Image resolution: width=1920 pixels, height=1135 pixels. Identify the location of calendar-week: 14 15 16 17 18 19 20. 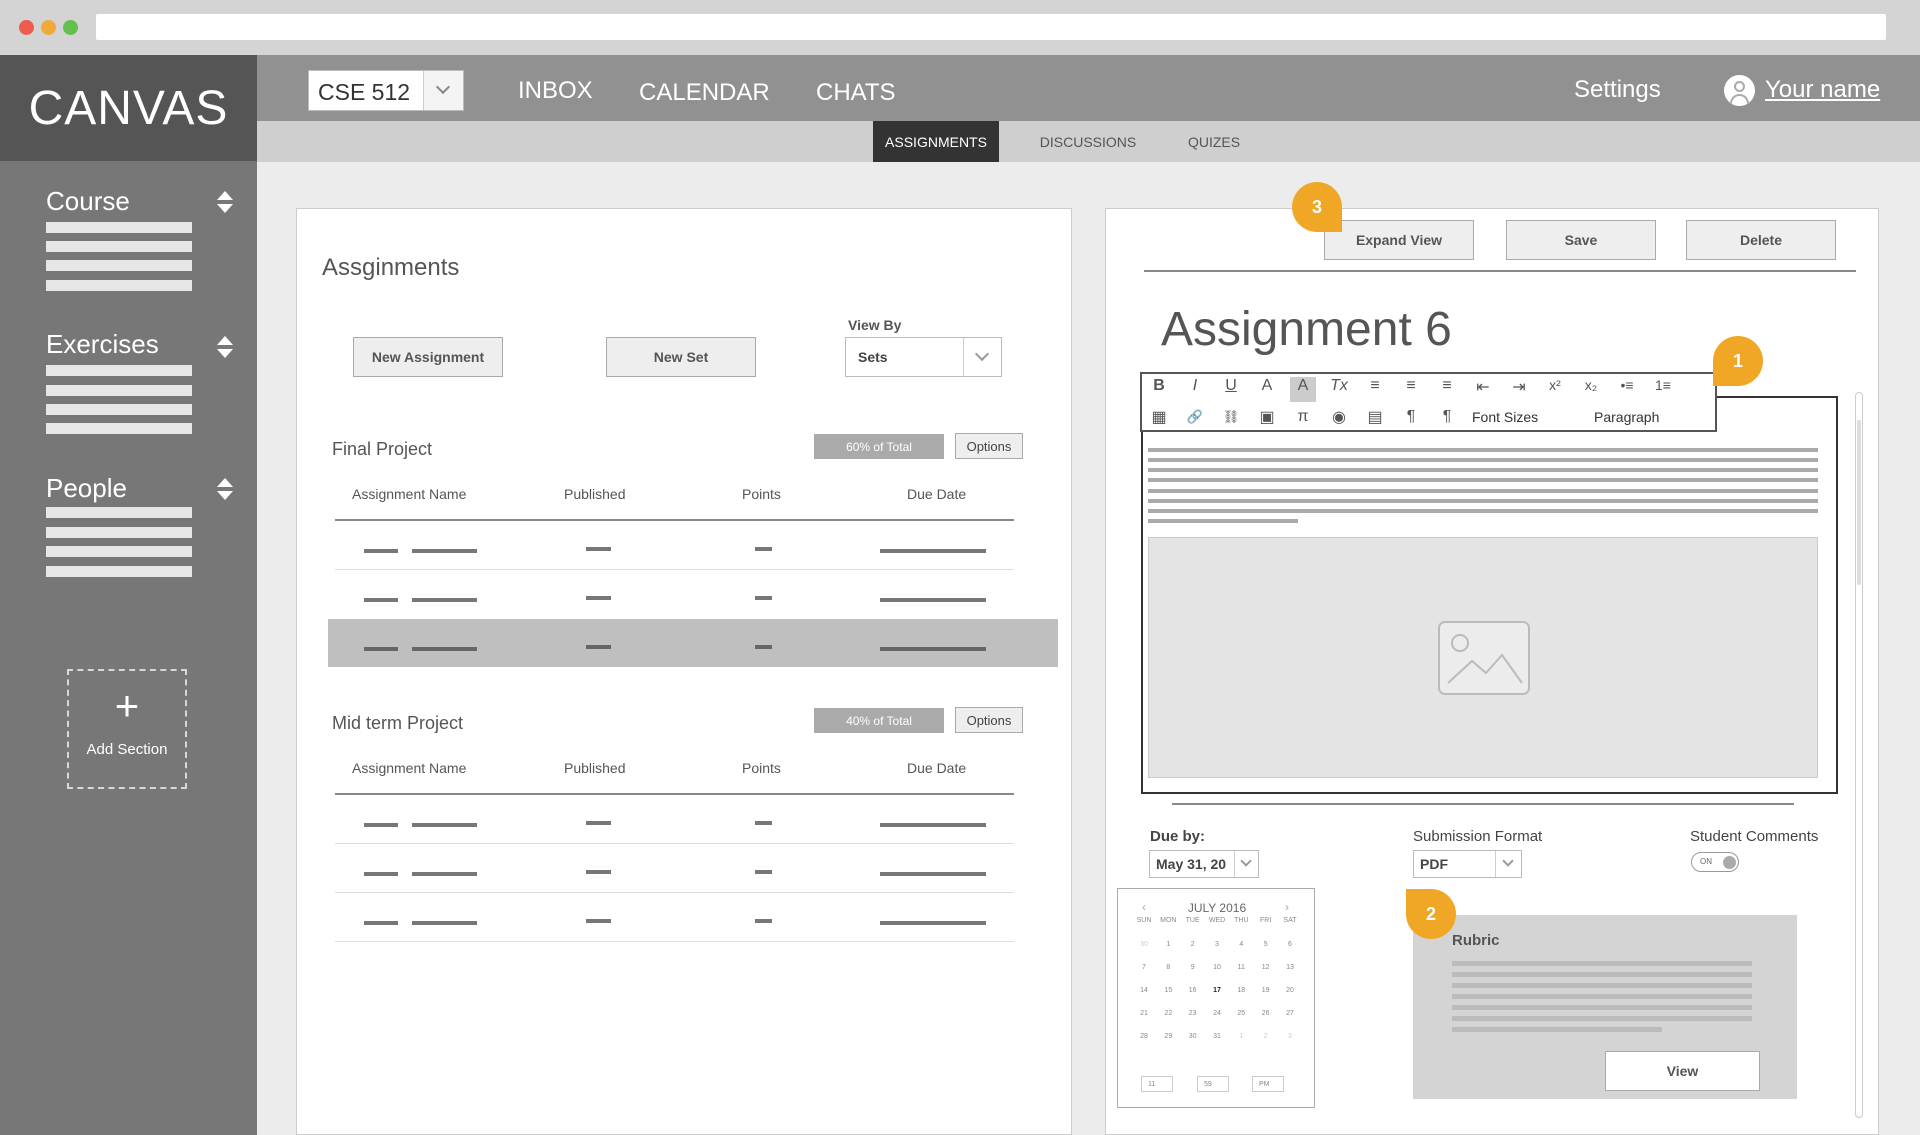
(1217, 990).